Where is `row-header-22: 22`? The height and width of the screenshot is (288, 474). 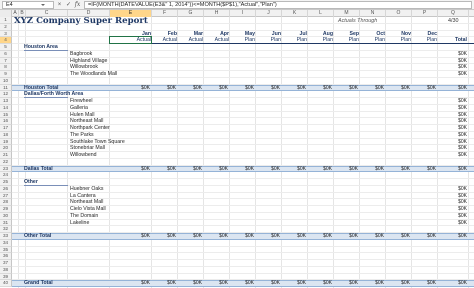 row-header-22: 22 is located at coordinates (6, 162).